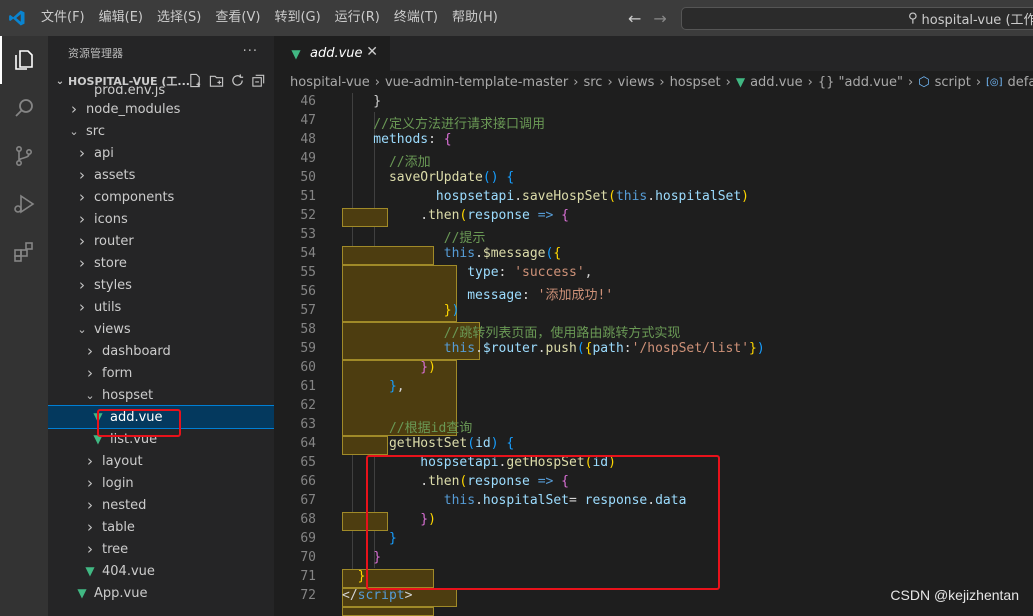 Image resolution: width=1033 pixels, height=616 pixels. I want to click on breadcrumb-item: hospital-vue, so click(330, 82).